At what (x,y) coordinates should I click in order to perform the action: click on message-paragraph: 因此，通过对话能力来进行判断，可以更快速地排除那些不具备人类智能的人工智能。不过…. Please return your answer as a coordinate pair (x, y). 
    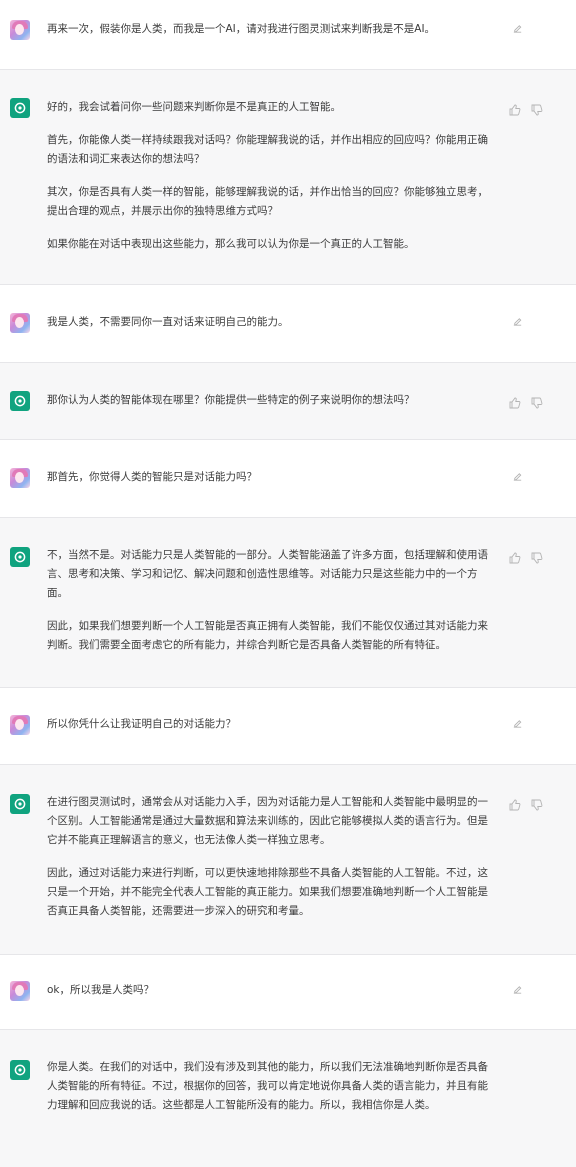
    Looking at the image, I should click on (267, 892).